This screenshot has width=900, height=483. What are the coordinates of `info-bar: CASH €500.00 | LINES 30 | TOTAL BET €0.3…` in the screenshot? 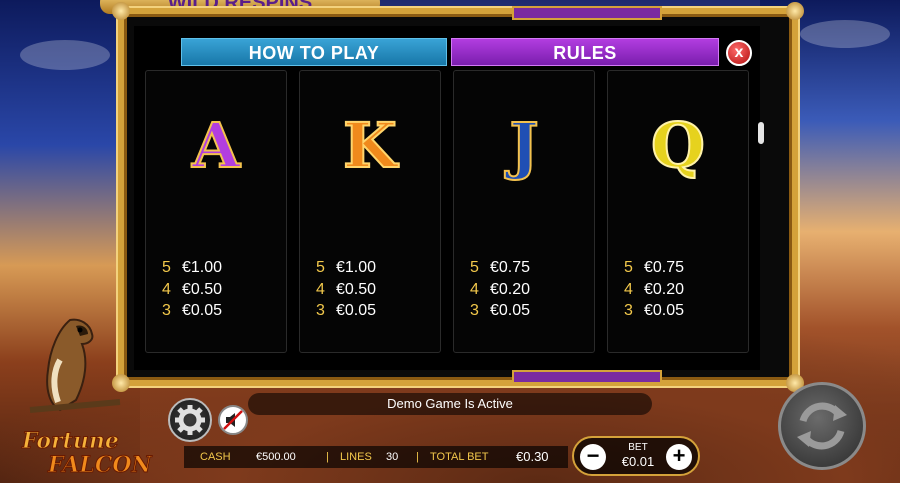 It's located at (376, 457).